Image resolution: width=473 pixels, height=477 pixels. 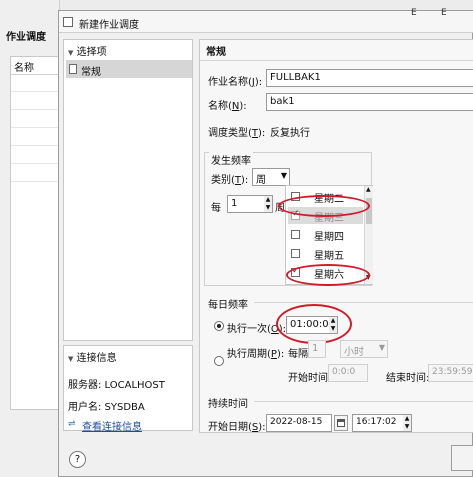 What do you see at coordinates (261, 180) in the screenshot?
I see `category-value: 周` at bounding box center [261, 180].